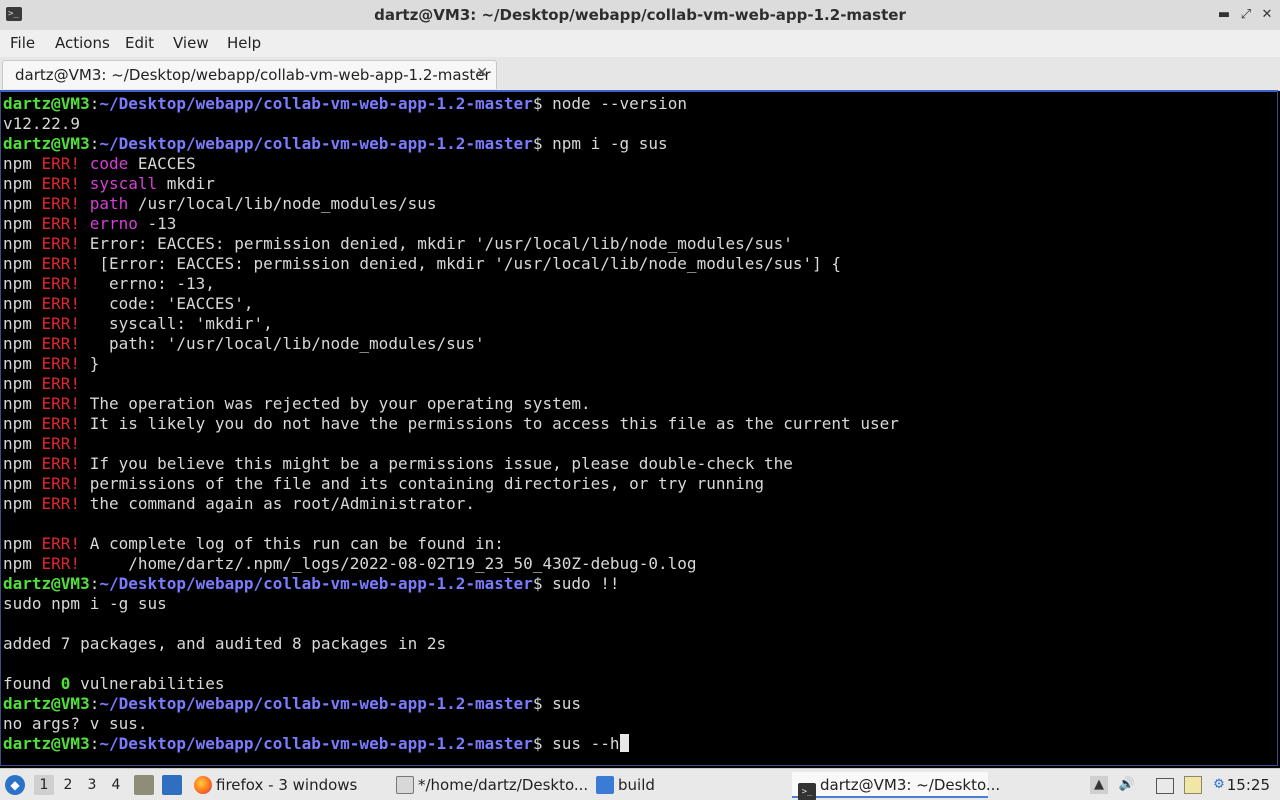 This screenshot has width=1280, height=800. I want to click on menu-file: File, so click(22, 43).